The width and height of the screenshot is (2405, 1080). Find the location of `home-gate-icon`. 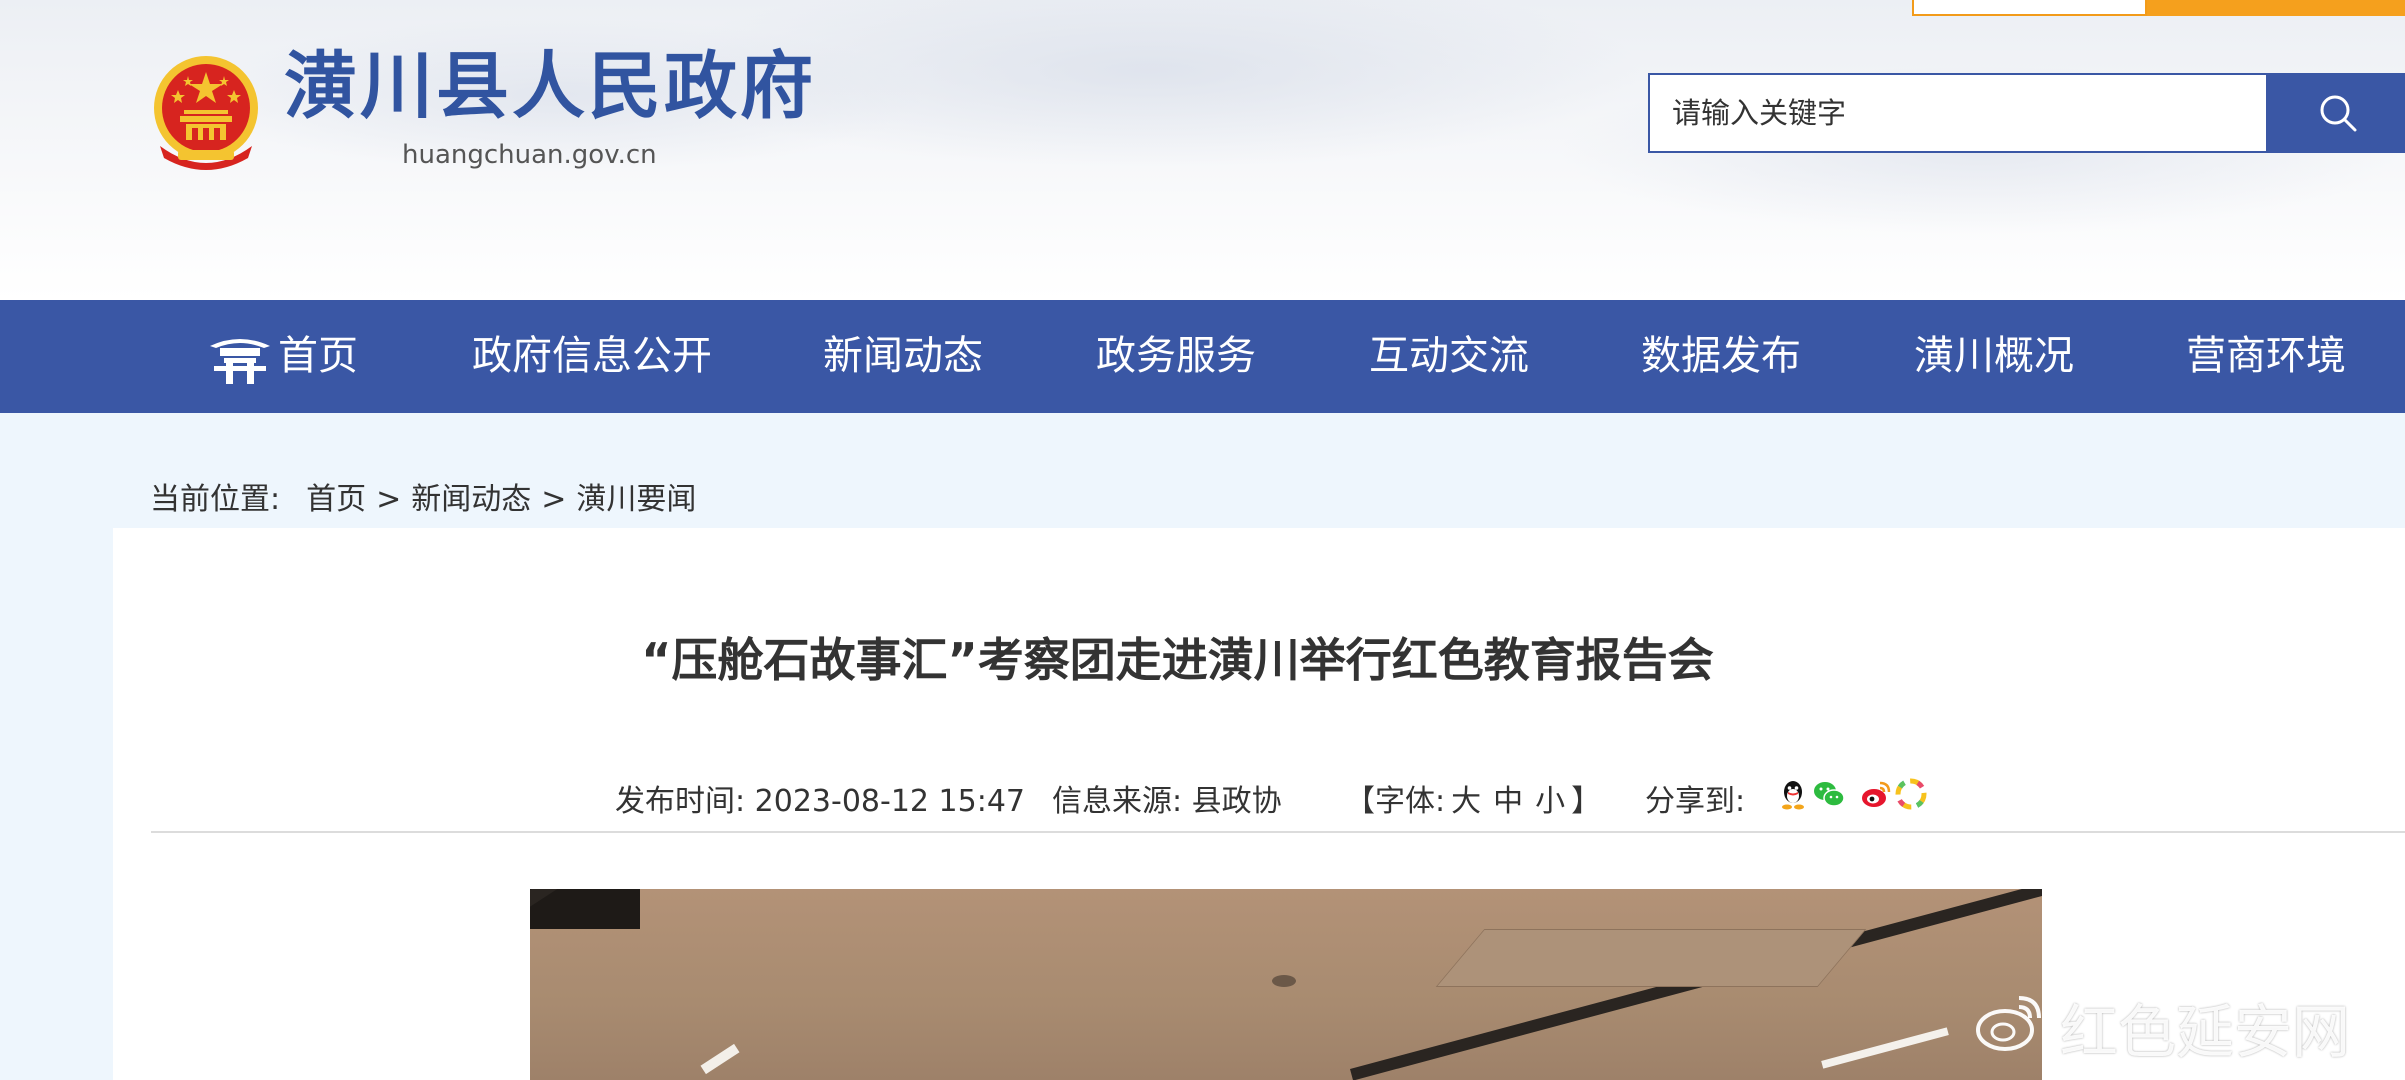

home-gate-icon is located at coordinates (240, 361).